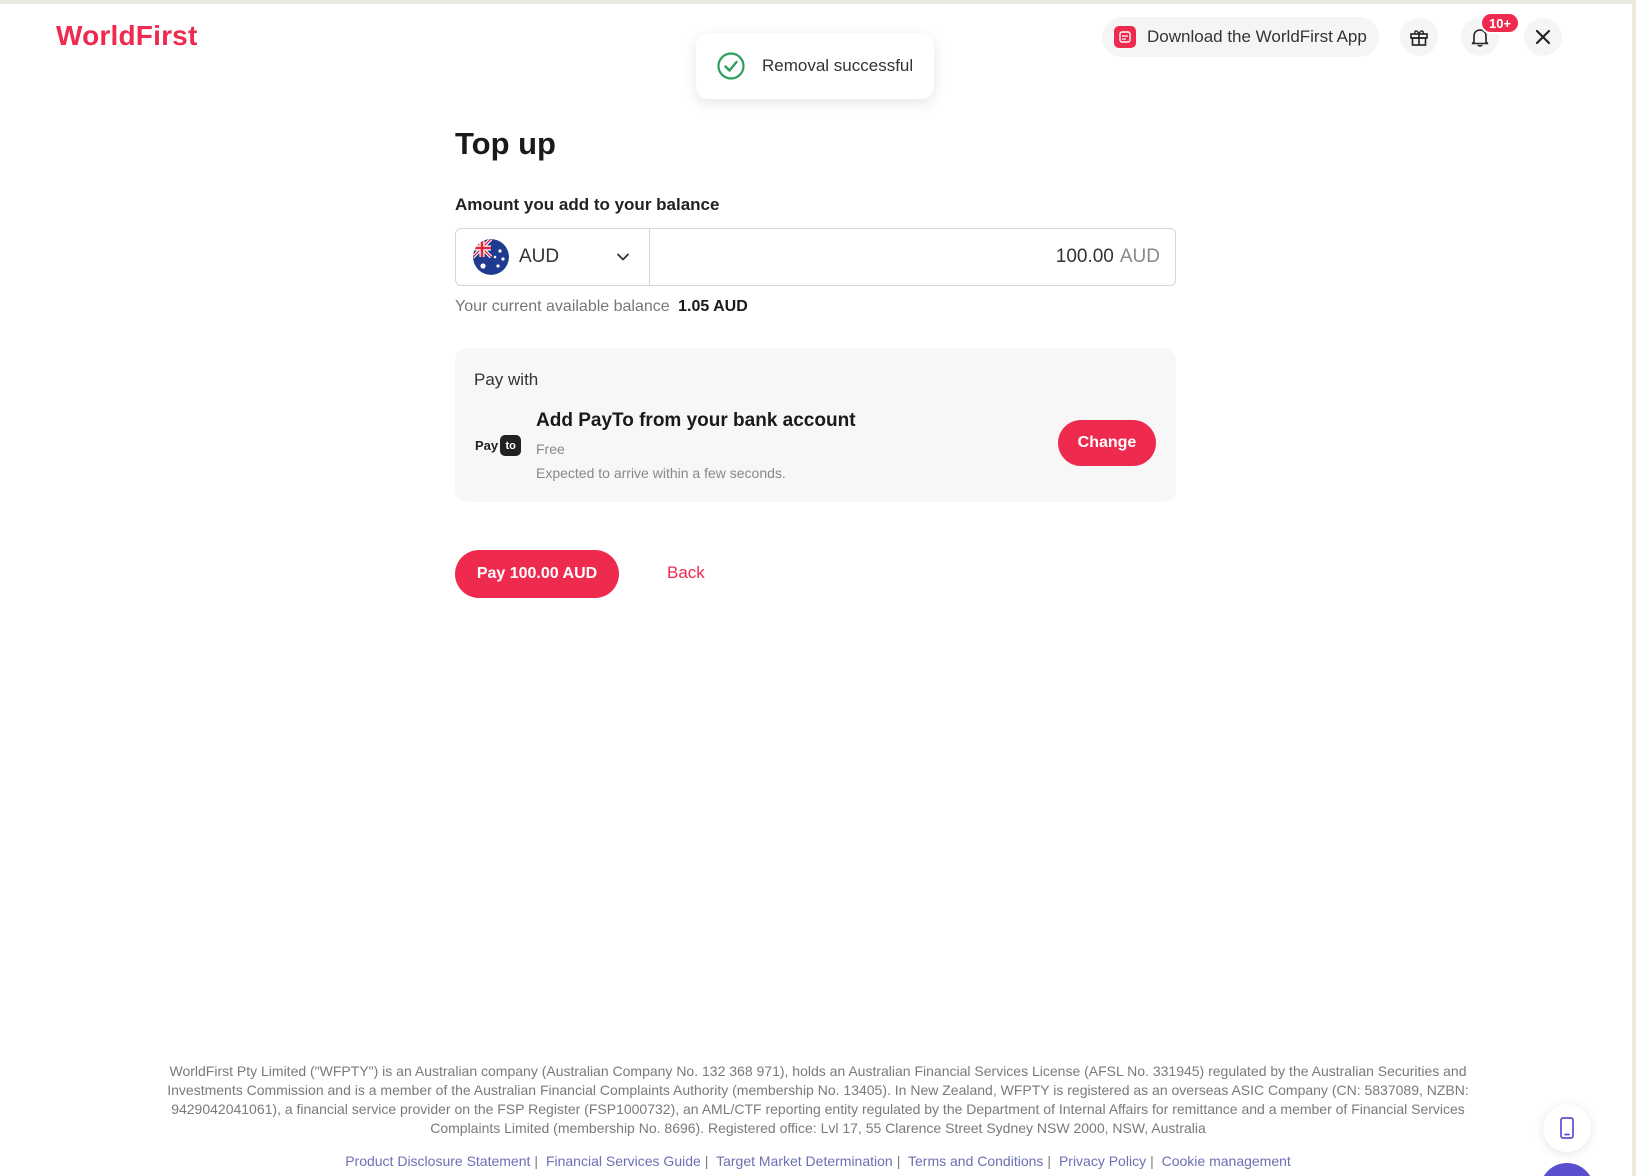 This screenshot has width=1636, height=1176. I want to click on download-app-button: Download the WorldFirst App, so click(1240, 37).